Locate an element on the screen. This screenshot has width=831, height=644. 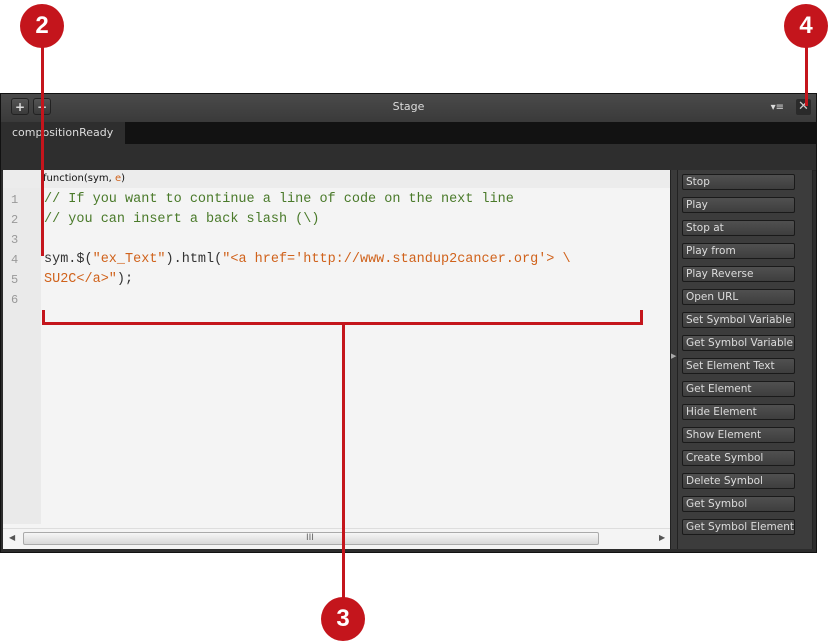
callout-4-leader is located at coordinates (806, 73).